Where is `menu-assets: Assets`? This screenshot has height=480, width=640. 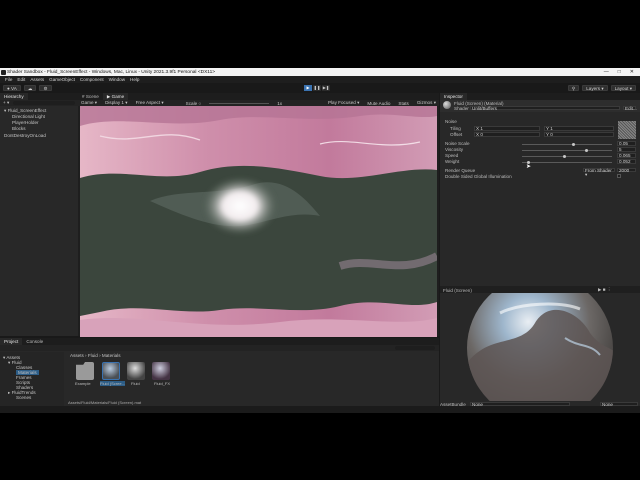
menu-assets: Assets is located at coordinates (37, 79).